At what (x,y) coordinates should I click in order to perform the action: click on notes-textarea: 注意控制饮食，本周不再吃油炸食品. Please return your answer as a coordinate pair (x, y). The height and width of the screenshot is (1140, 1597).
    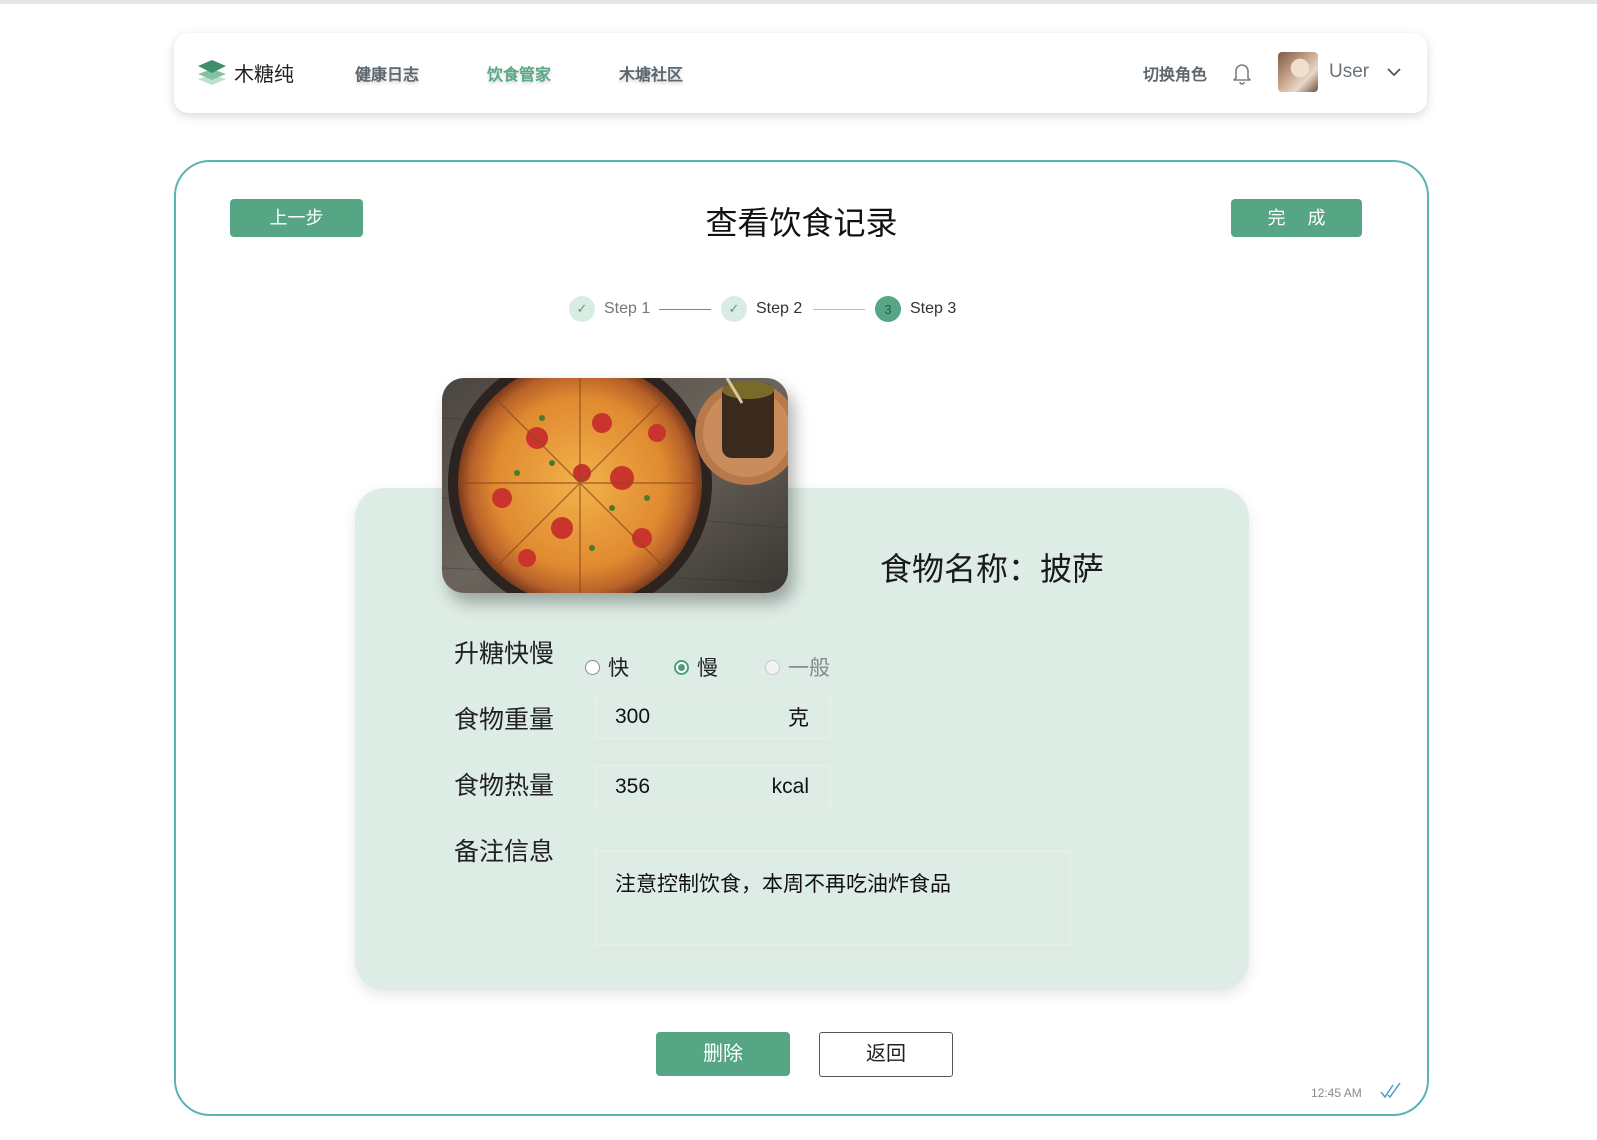
    Looking at the image, I should click on (833, 898).